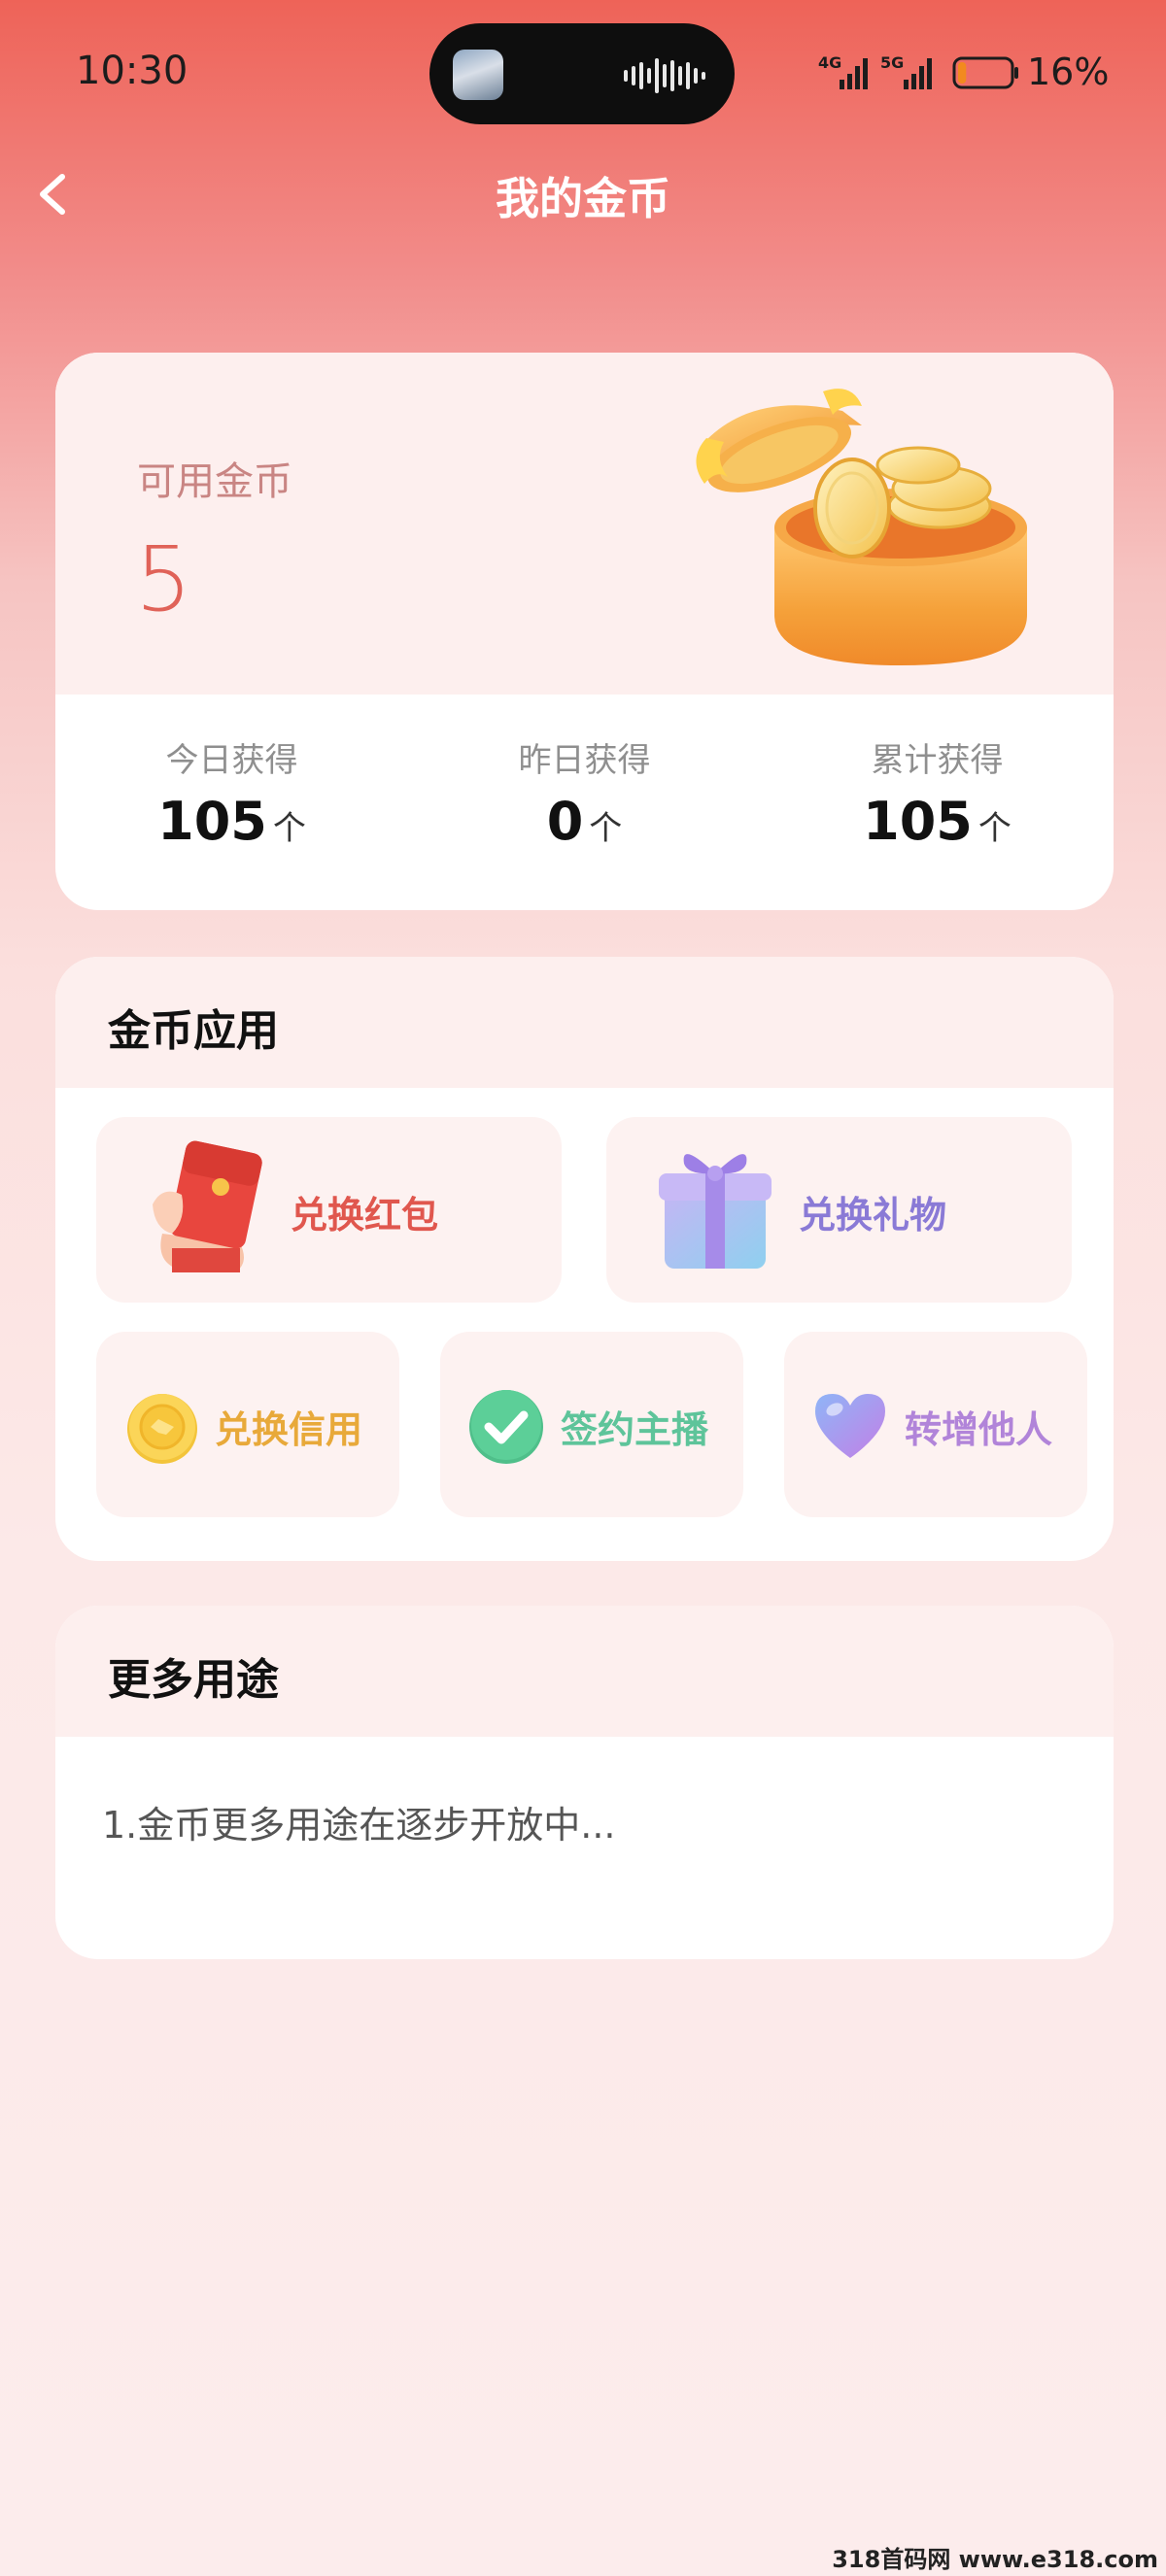 Image resolution: width=1166 pixels, height=2576 pixels. What do you see at coordinates (829, 62) in the screenshot?
I see `signal-4g-text: 4G` at bounding box center [829, 62].